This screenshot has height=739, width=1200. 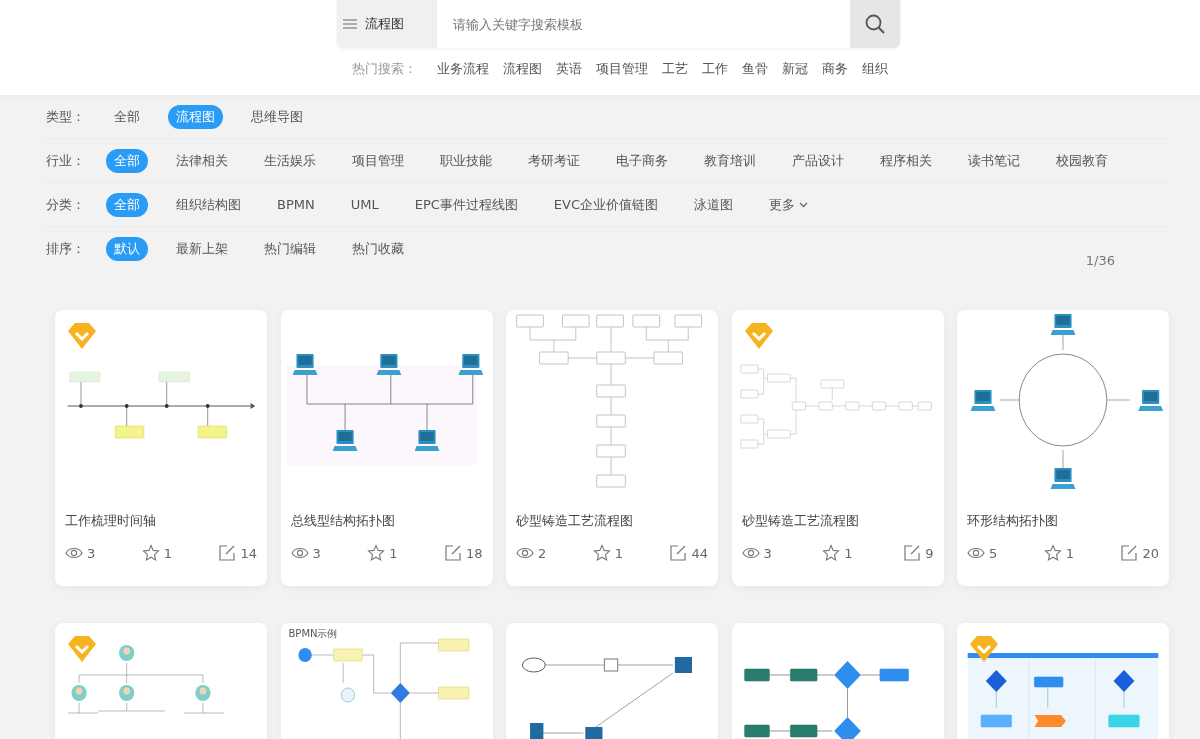 I want to click on stat-count: 44, so click(x=699, y=553).